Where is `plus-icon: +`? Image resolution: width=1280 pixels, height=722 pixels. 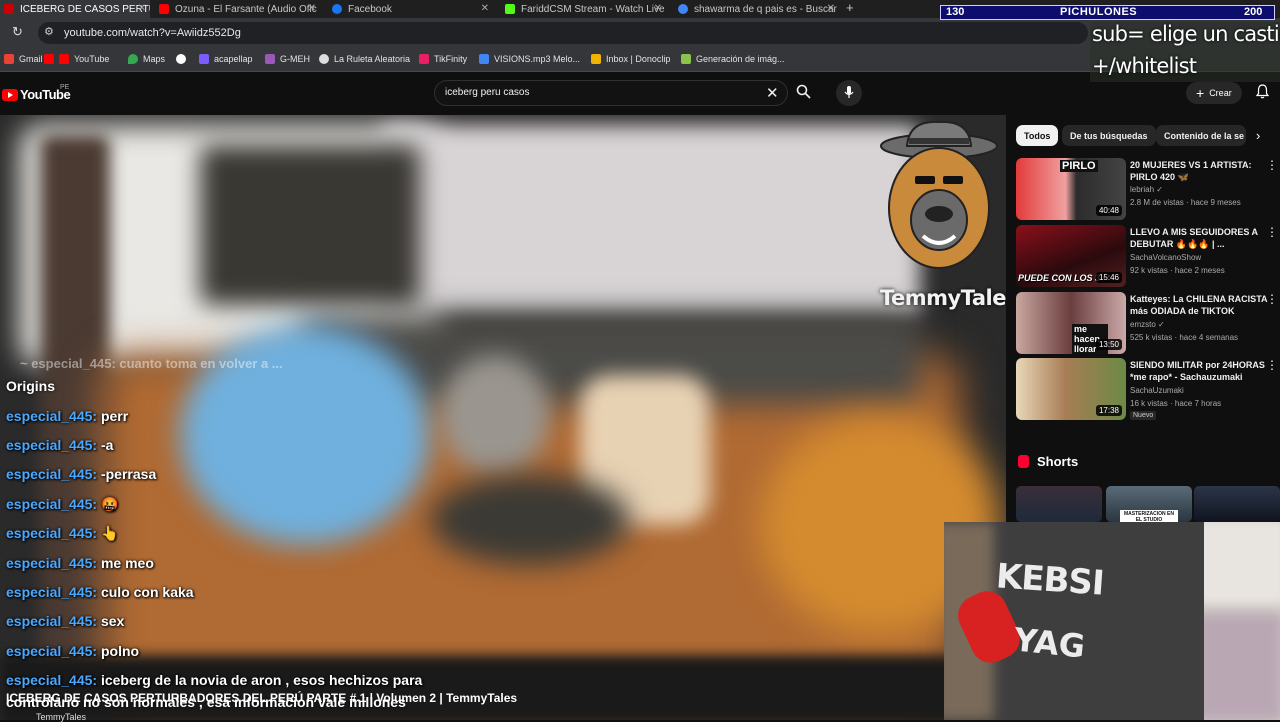 plus-icon: + is located at coordinates (1200, 93).